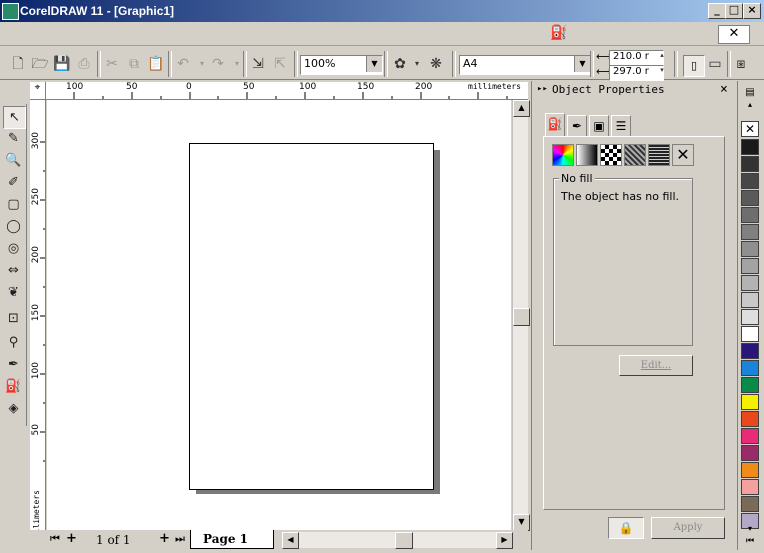 This screenshot has width=764, height=553. I want to click on no-color-swatch-icon: ✕, so click(750, 129).